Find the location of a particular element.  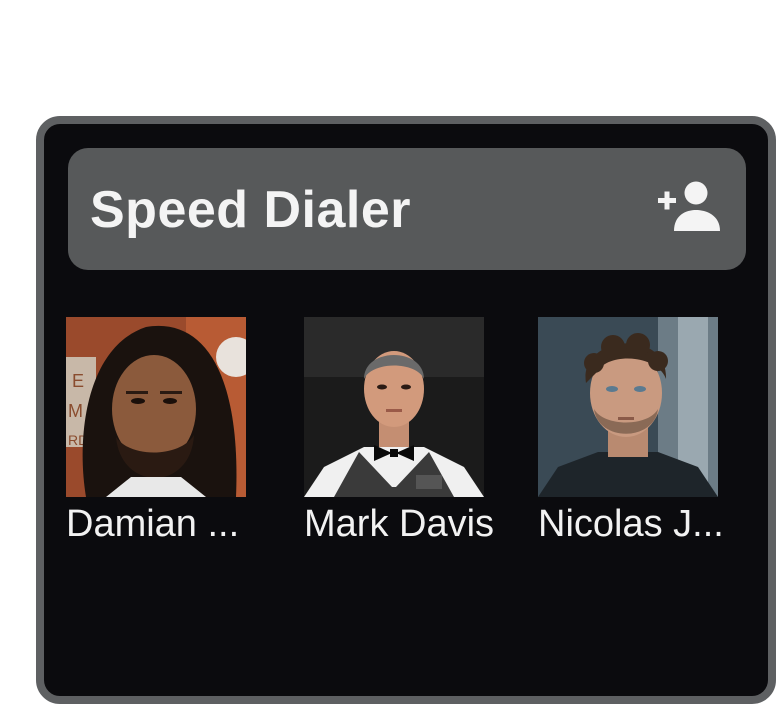

widget-title: Speed Dialer is located at coordinates (251, 210).